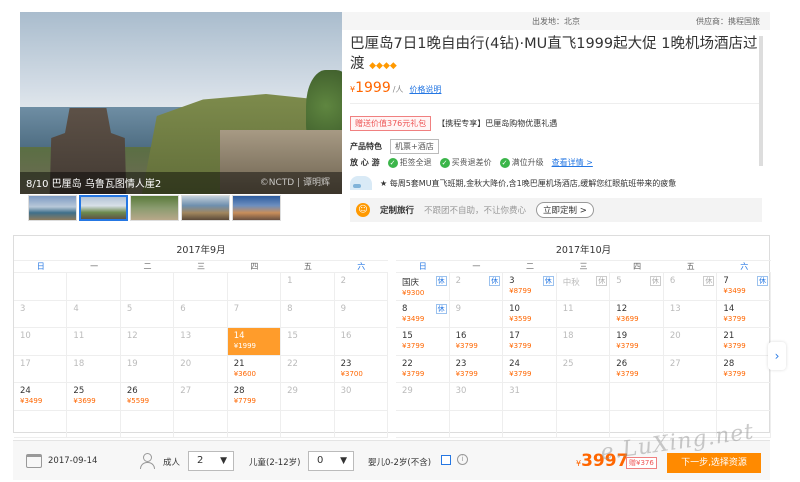  What do you see at coordinates (41, 314) in the screenshot?
I see `calendar-day: 3` at bounding box center [41, 314].